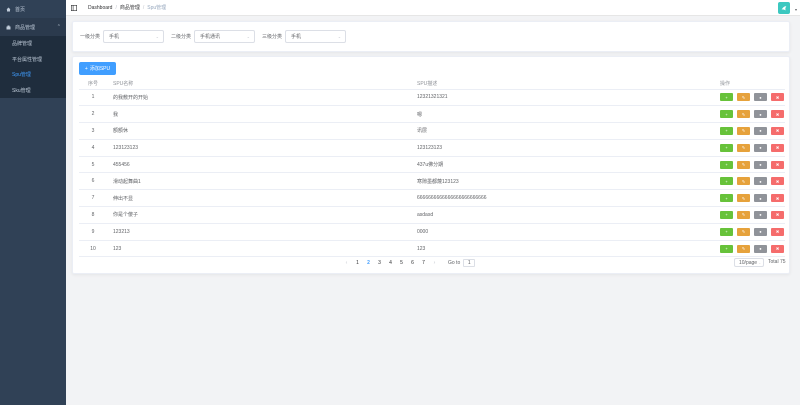 This screenshot has height=405, width=800. What do you see at coordinates (259, 84) in the screenshot?
I see `column-header-name: SPU名称` at bounding box center [259, 84].